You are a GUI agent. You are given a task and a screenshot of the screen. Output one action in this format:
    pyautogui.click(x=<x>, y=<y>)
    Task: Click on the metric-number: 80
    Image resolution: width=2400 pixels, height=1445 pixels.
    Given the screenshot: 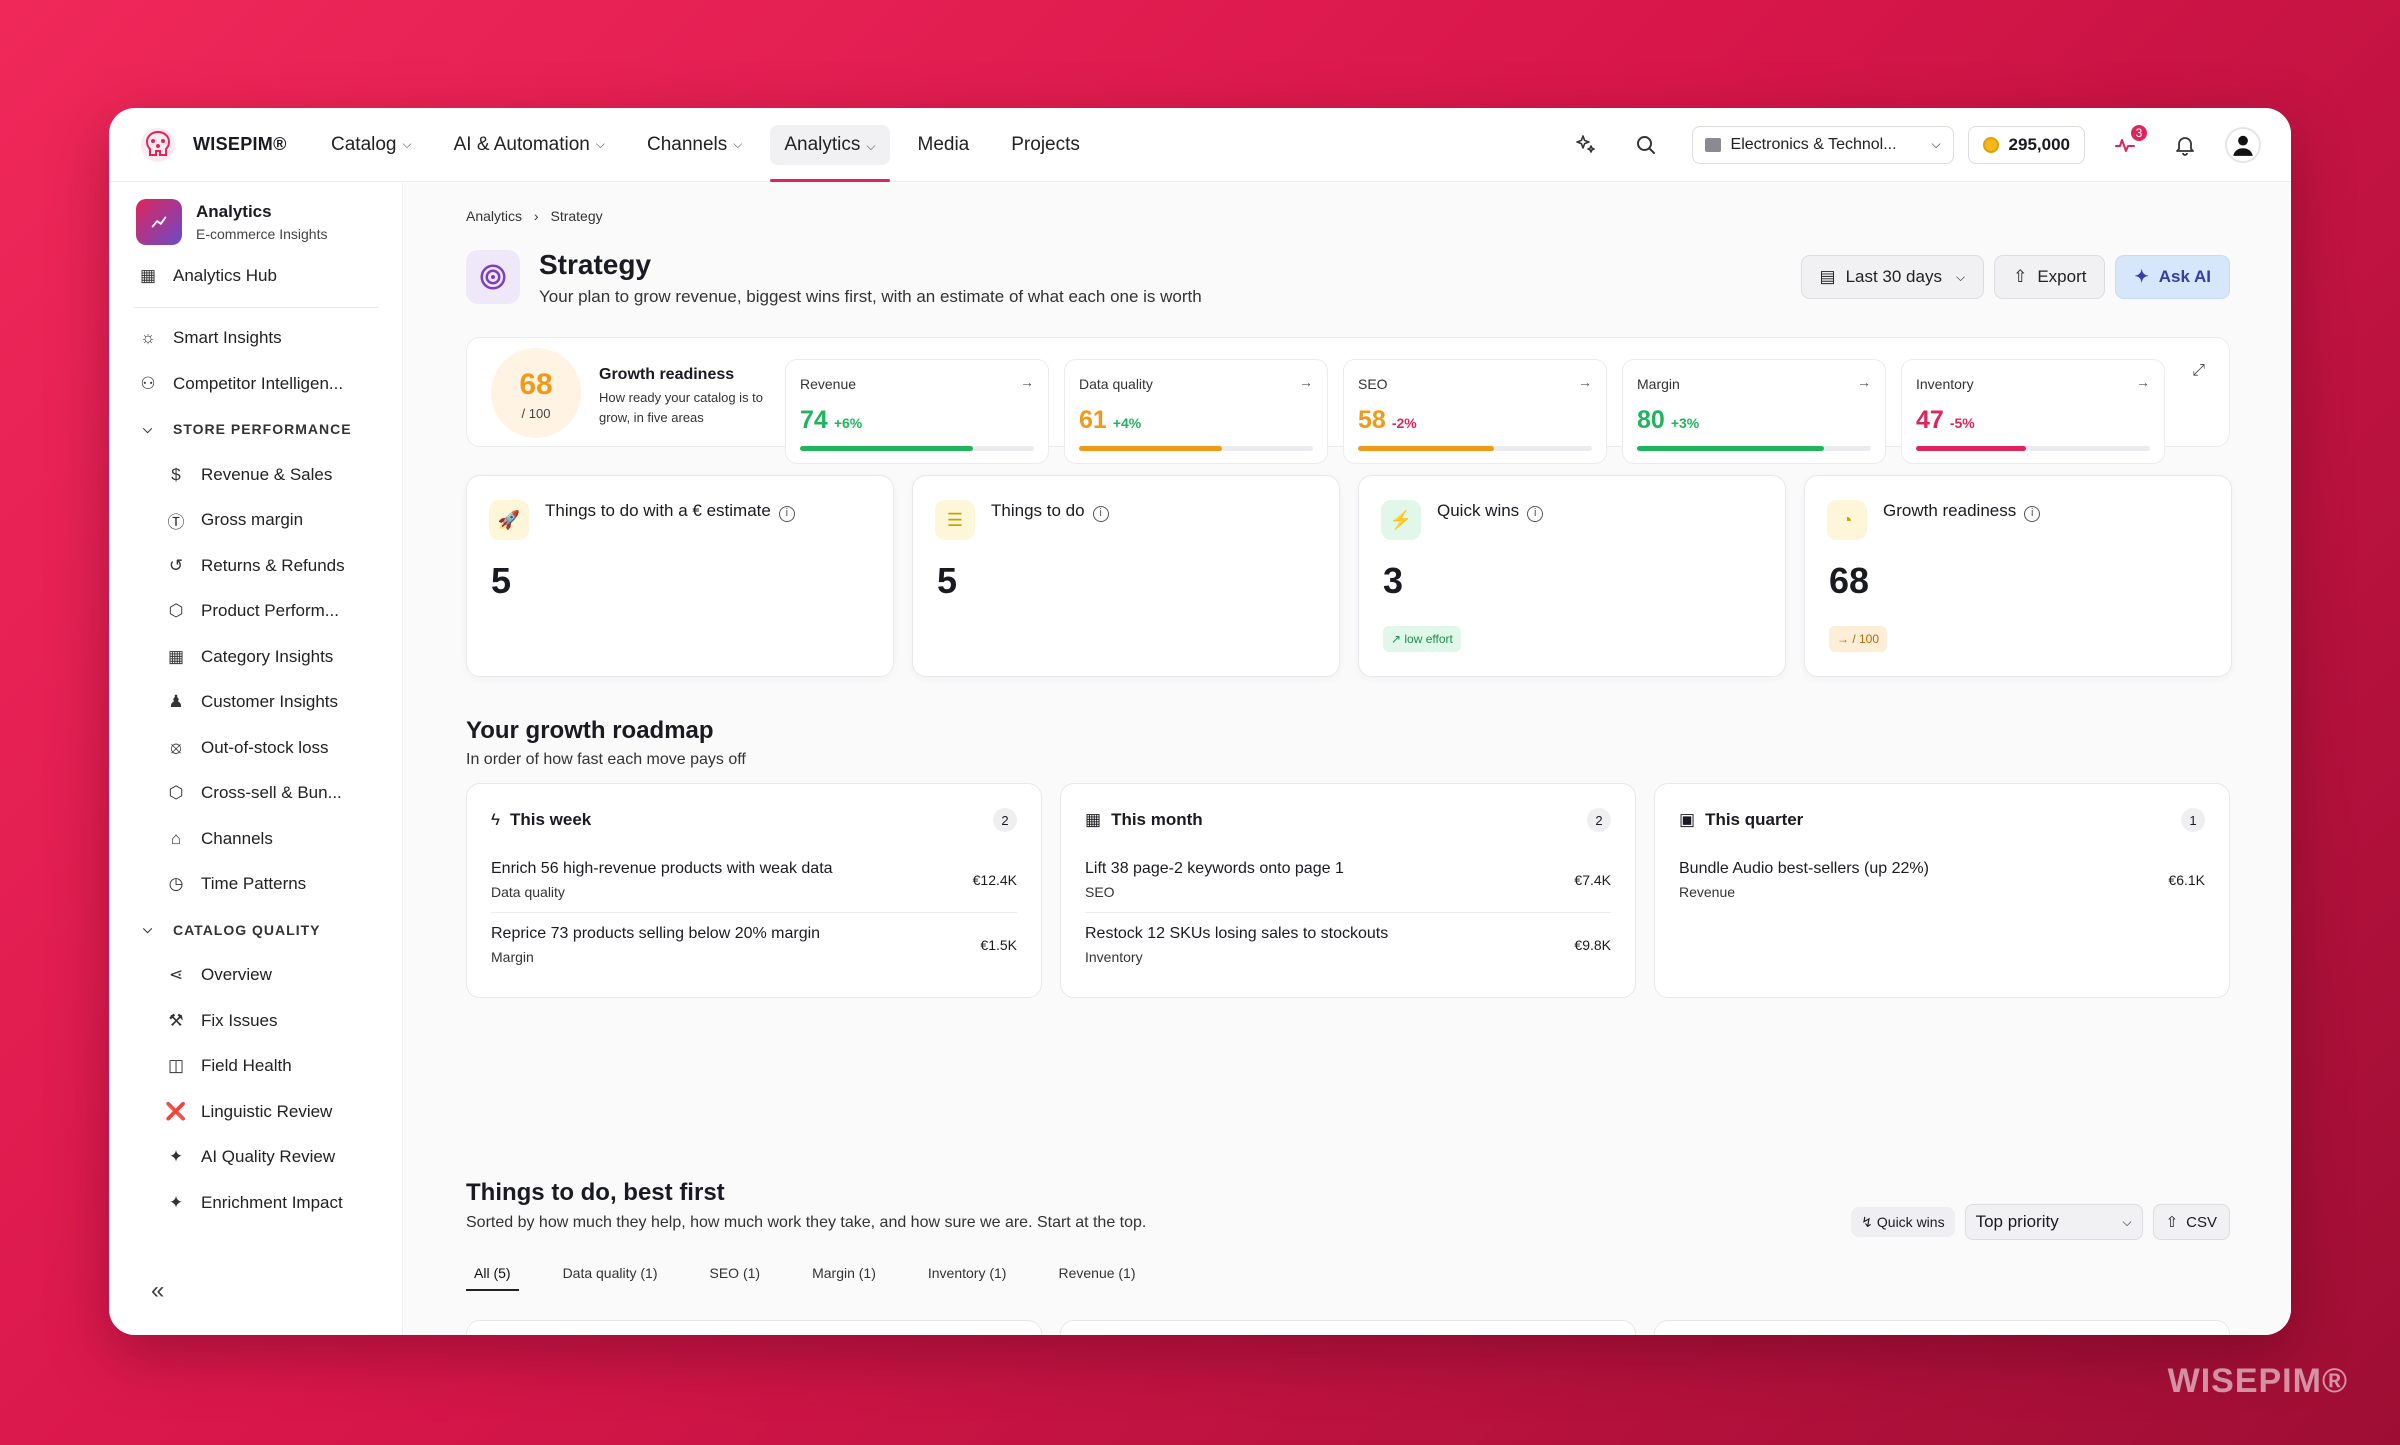 What is the action you would take?
    pyautogui.click(x=1651, y=420)
    